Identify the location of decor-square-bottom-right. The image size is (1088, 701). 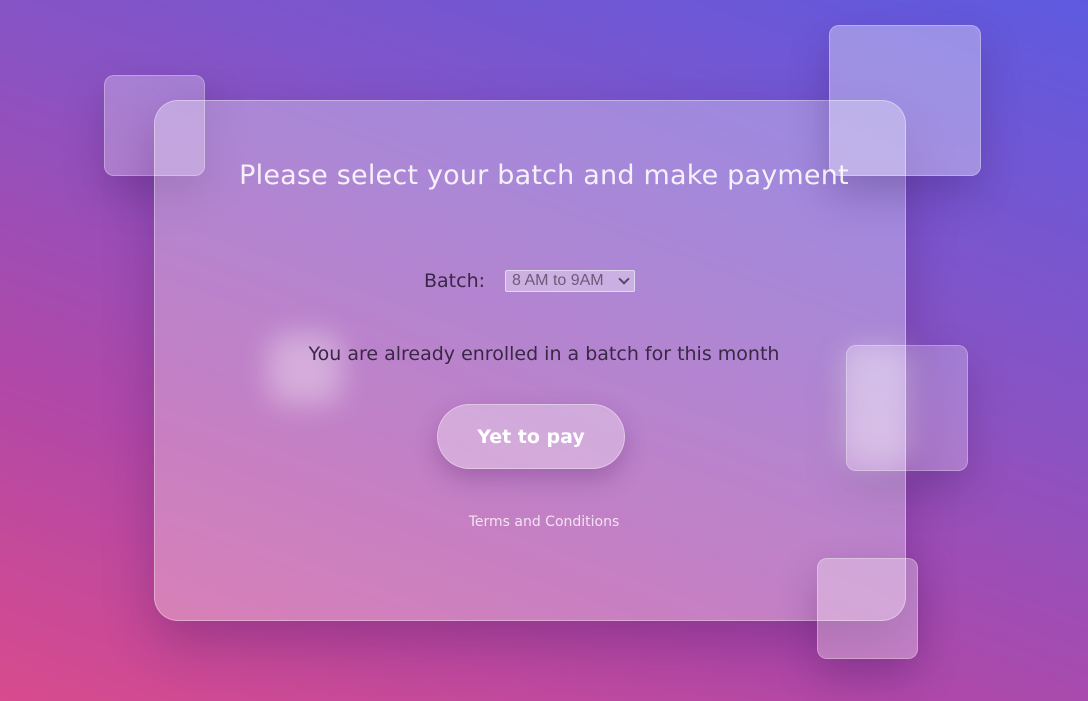
(867, 608).